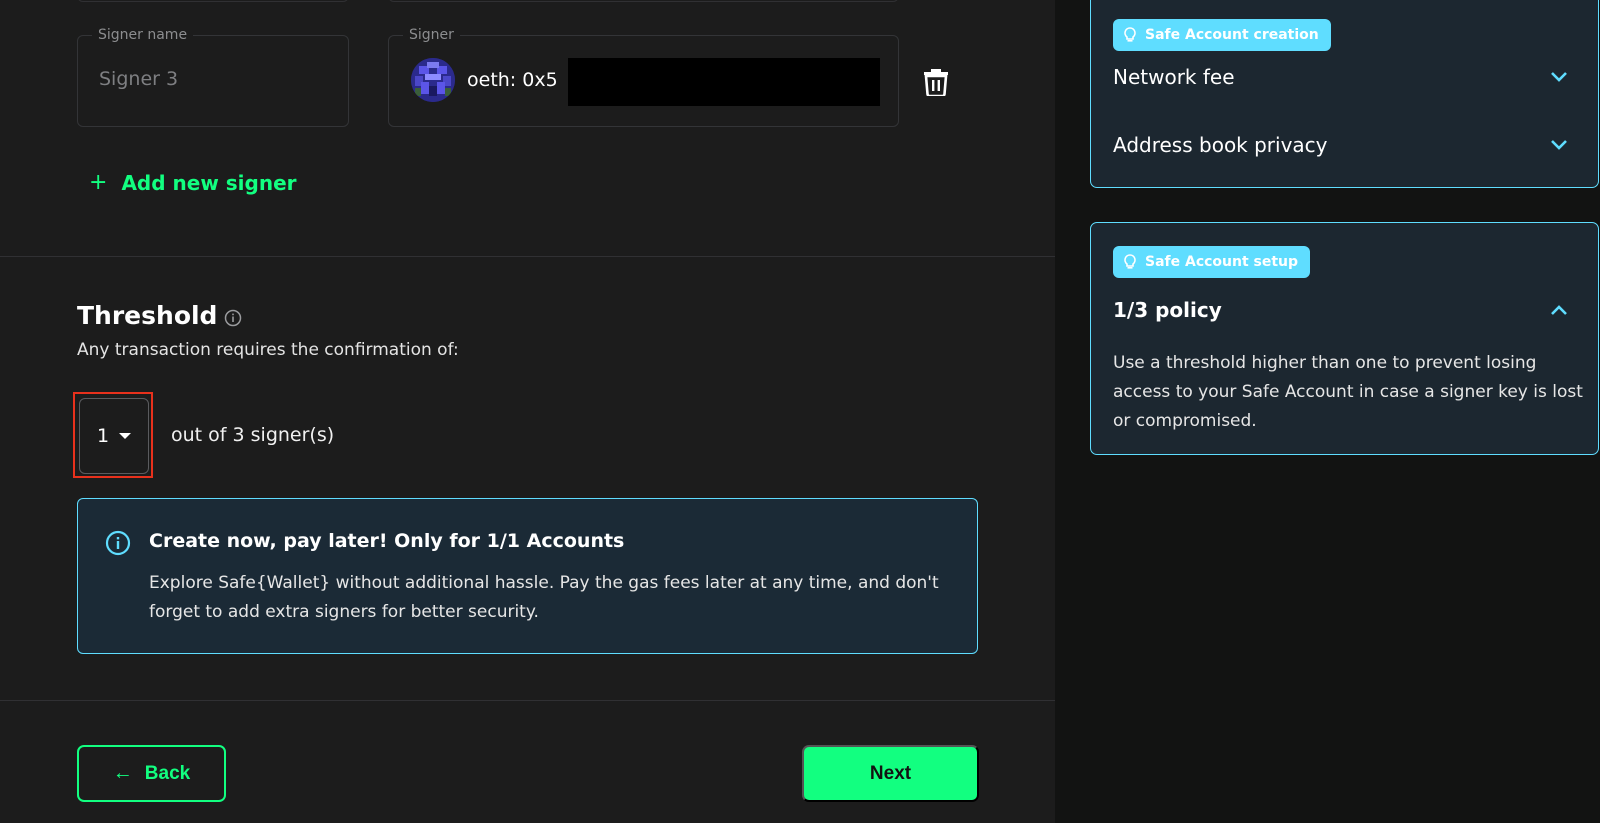  I want to click on network-fee-accordion: Network fee, so click(1340, 77).